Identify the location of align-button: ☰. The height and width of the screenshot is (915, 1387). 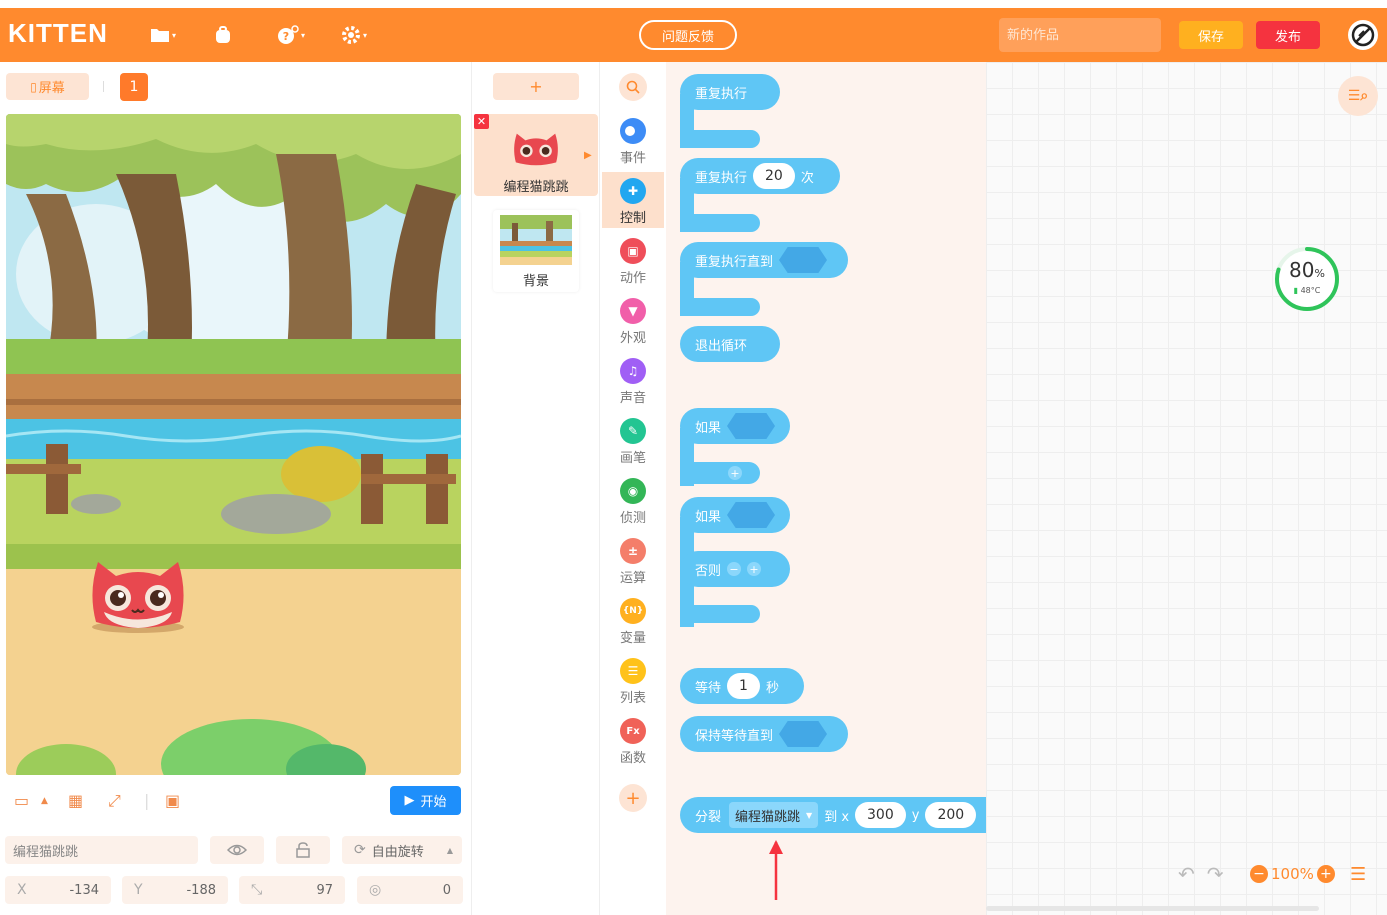
(1358, 874).